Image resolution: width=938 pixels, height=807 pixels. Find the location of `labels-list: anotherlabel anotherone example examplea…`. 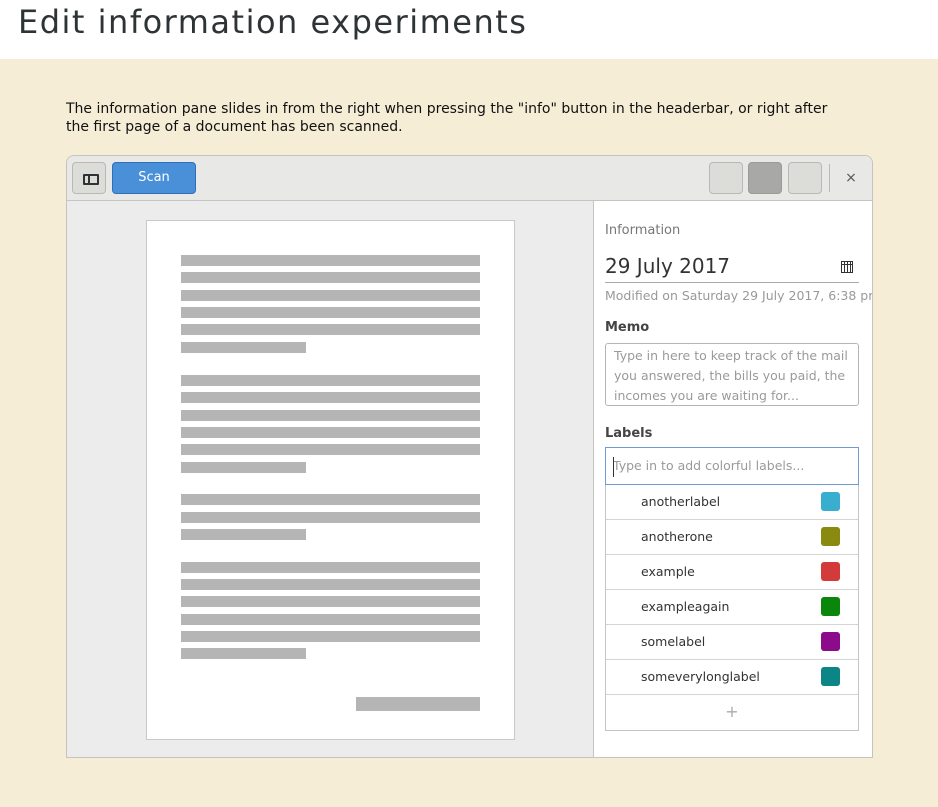

labels-list: anotherlabel anotherone example examplea… is located at coordinates (732, 608).